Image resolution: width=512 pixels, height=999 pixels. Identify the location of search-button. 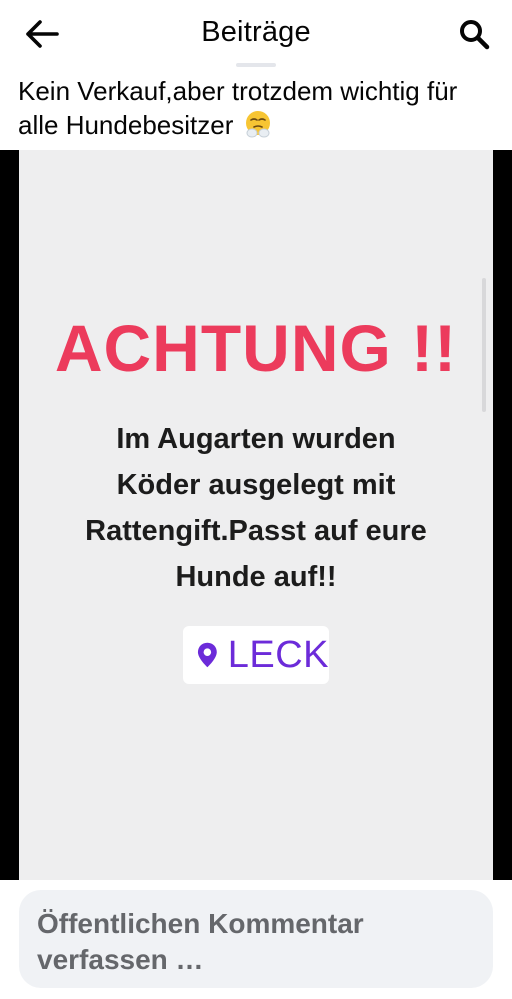
(474, 34).